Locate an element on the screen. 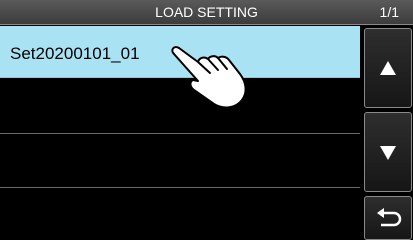 Image resolution: width=413 pixels, height=240 pixels. screen-title: LOAD SETTING is located at coordinates (206, 12).